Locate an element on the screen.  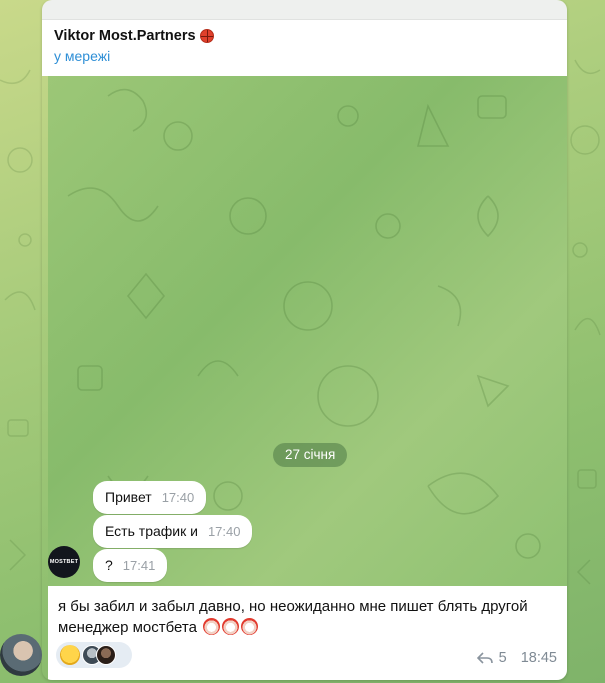
message-bubble: ? 17:41 is located at coordinates (130, 565).